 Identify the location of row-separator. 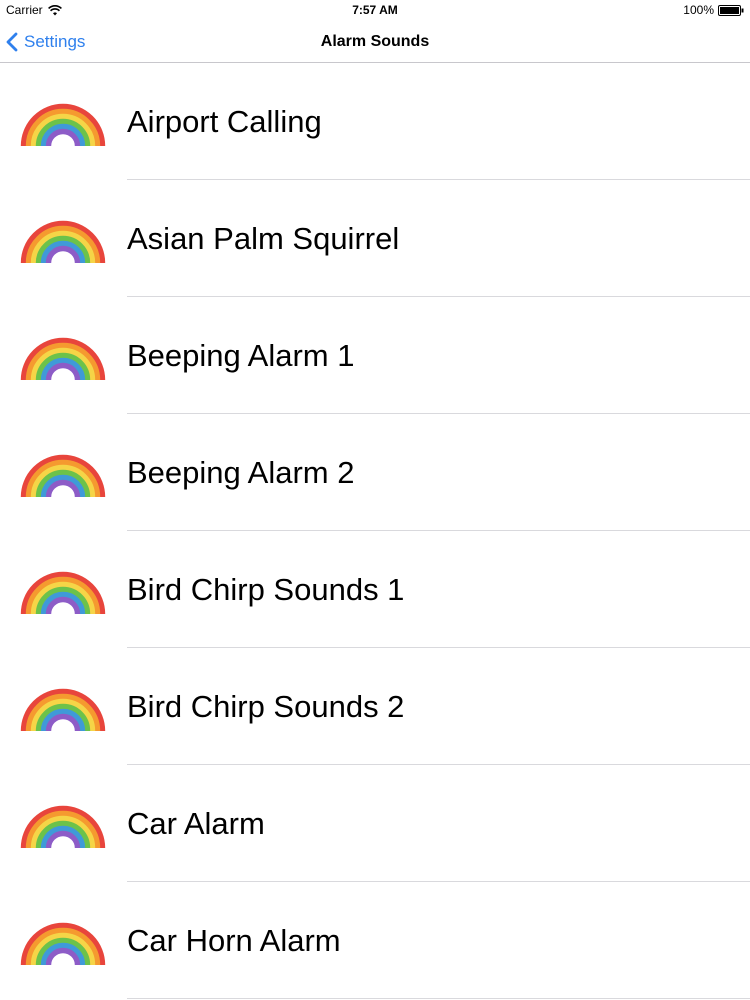
(438, 998).